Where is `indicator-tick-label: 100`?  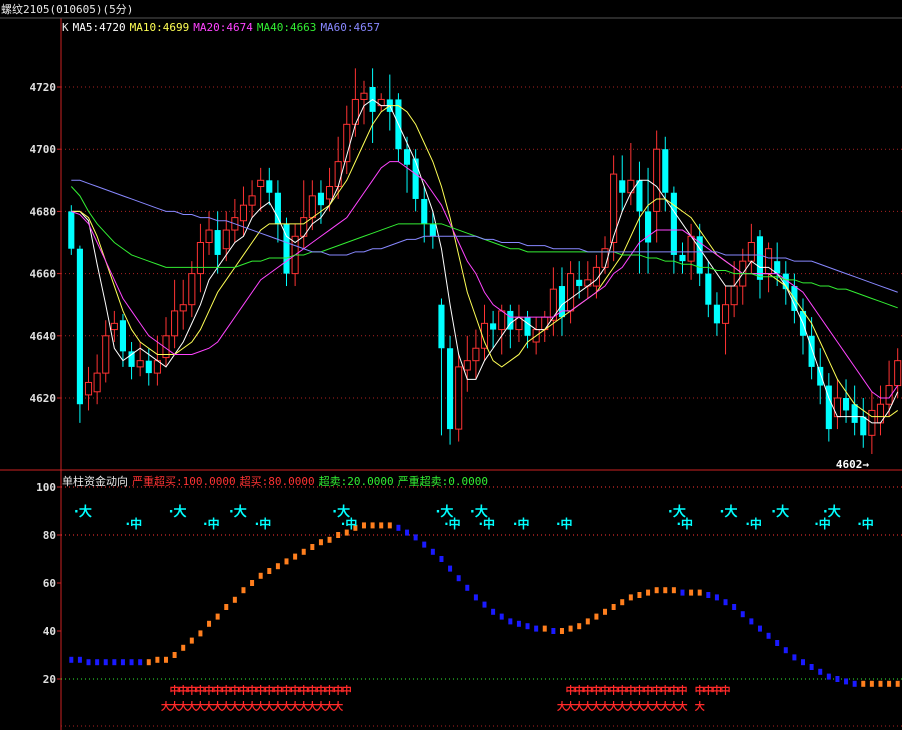 indicator-tick-label: 100 is located at coordinates (46, 487).